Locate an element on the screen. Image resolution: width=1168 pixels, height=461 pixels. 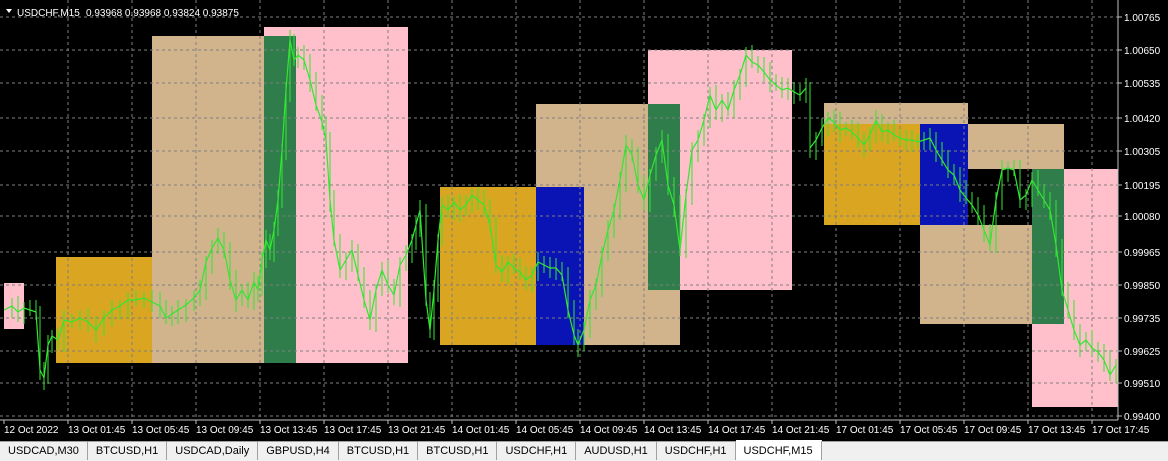
price-label: 1.00650 is located at coordinates (1142, 51).